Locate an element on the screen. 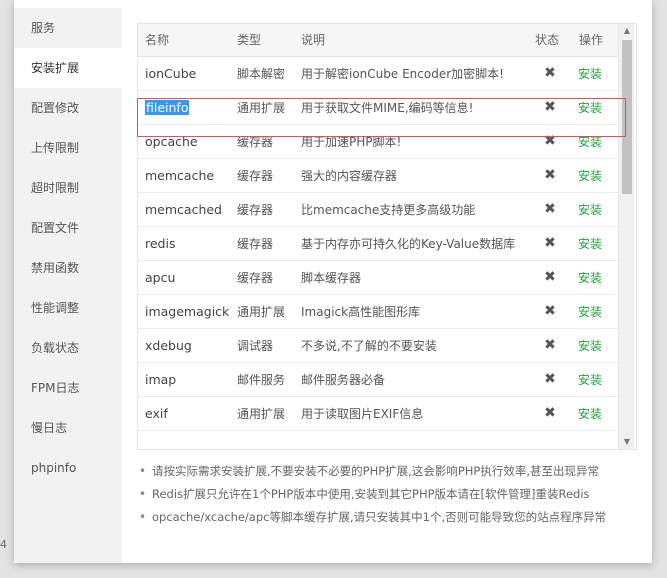  extension-desc: 用于获取文件MIME,编码等信息! is located at coordinates (411, 107).